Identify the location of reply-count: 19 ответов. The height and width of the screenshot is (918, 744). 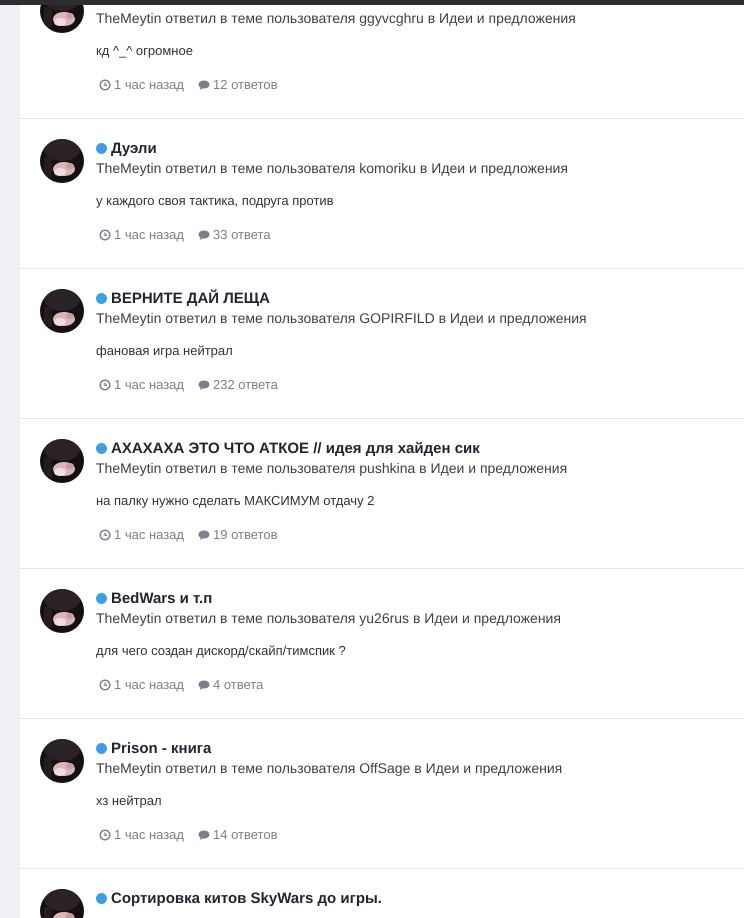
(245, 534).